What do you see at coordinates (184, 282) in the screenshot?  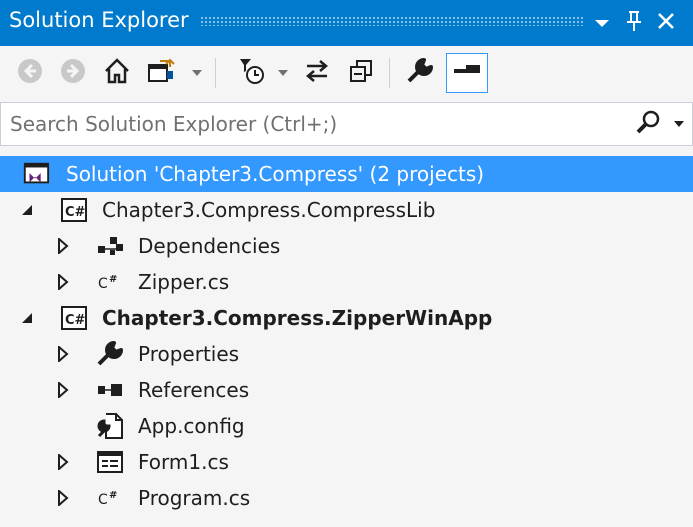 I see `item-label: Zipper.cs` at bounding box center [184, 282].